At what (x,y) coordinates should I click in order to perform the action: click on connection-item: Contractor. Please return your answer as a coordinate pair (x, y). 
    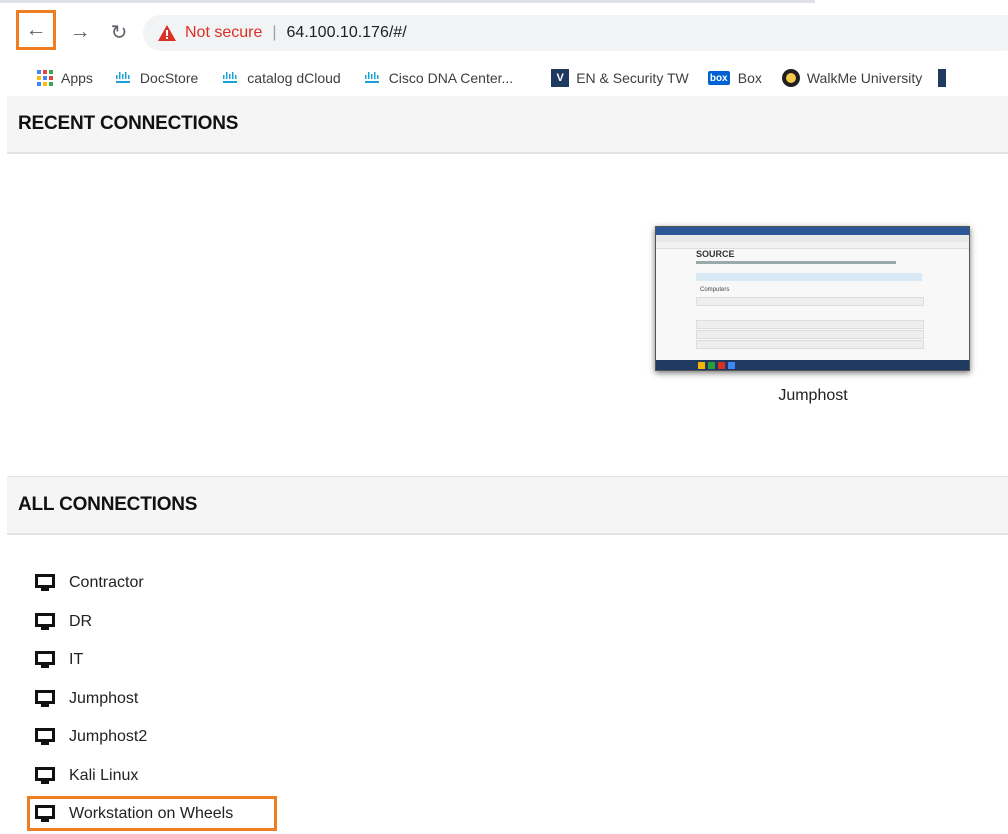
    Looking at the image, I should click on (134, 583).